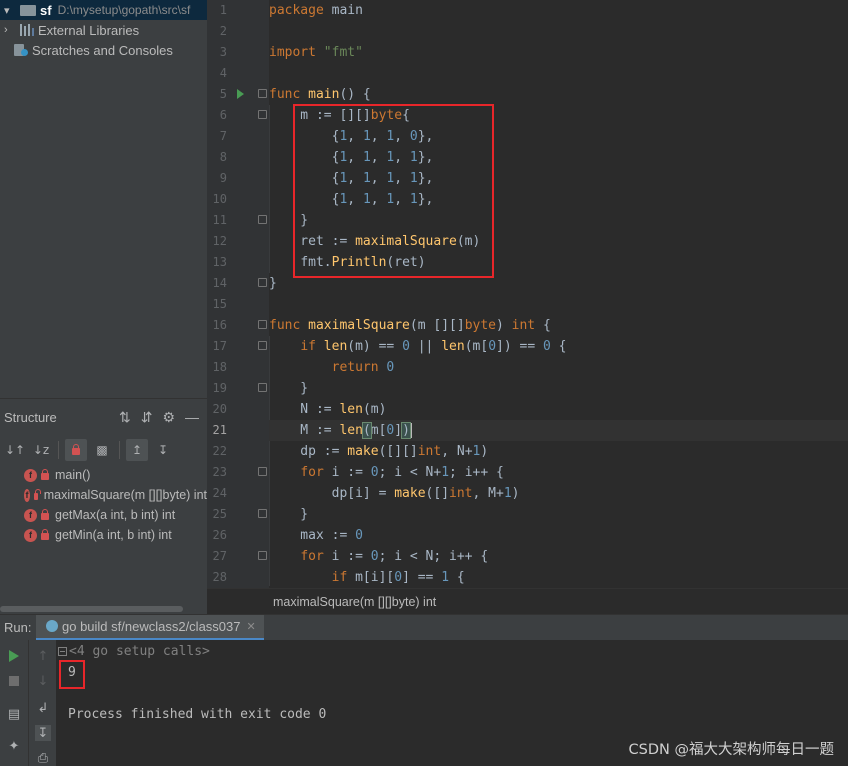  I want to click on code-line: func main() {, so click(320, 94).